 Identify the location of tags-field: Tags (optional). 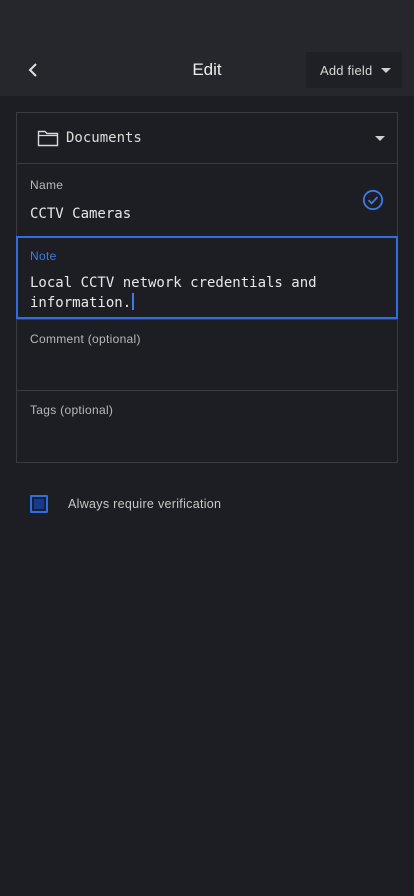
(207, 426).